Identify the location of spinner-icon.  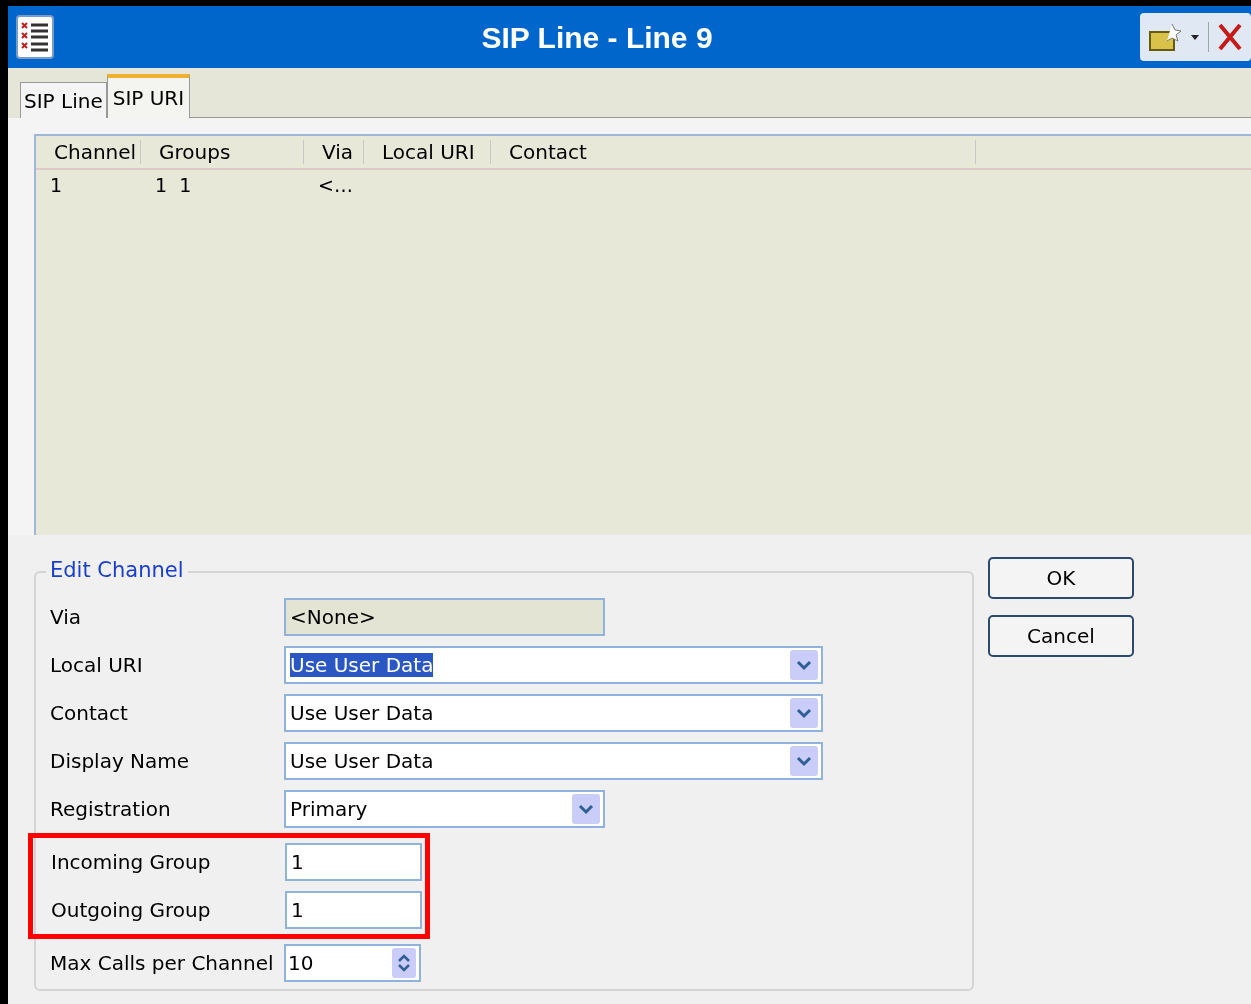
(404, 963).